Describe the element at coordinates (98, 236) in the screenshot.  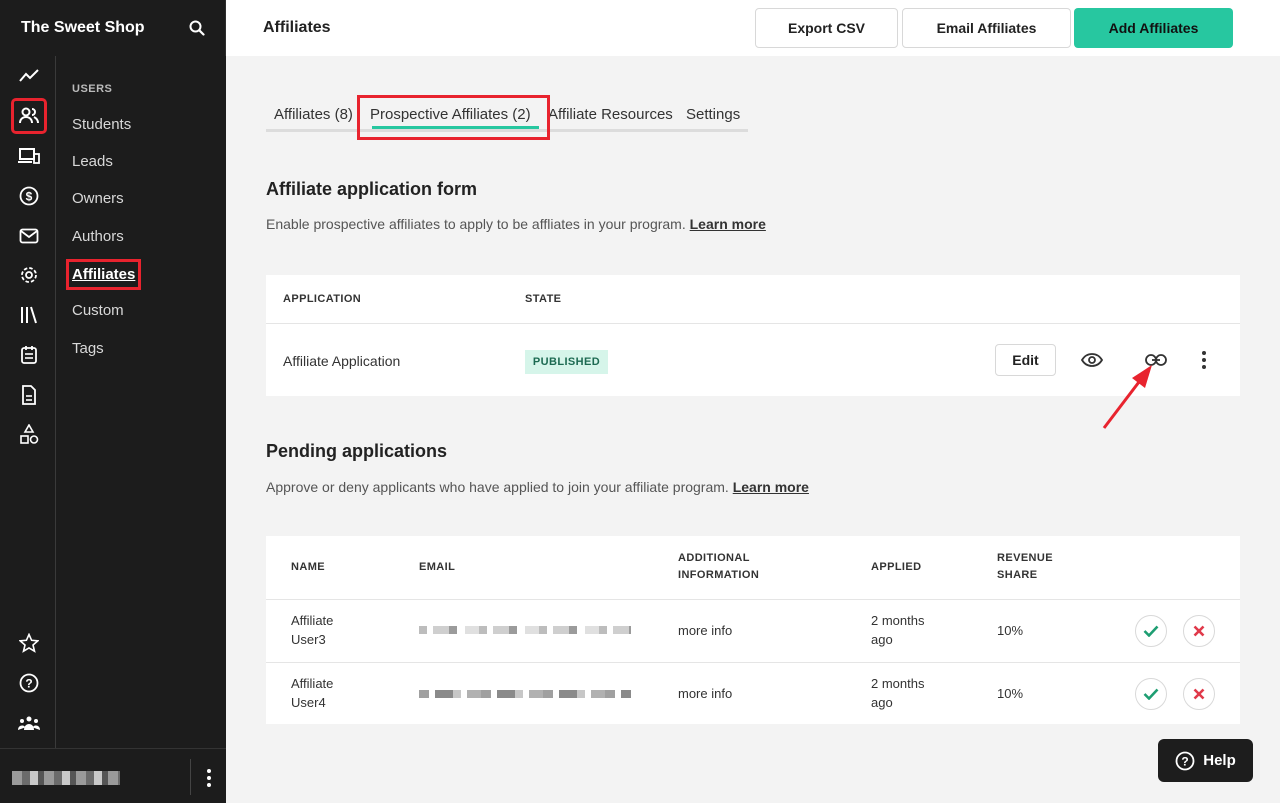
I see `subnav-item-authors: Authors` at that location.